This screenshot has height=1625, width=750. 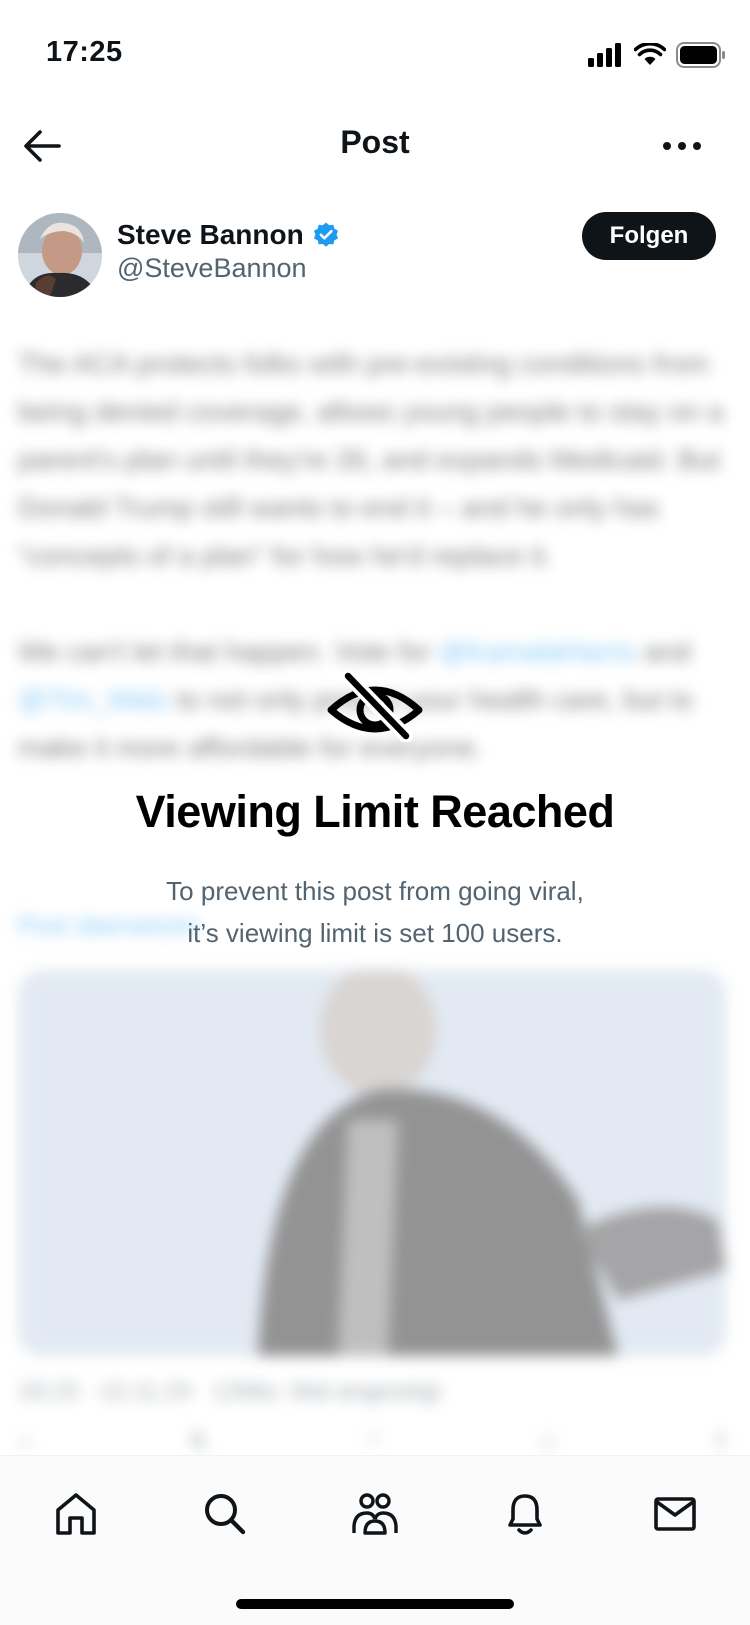 I want to click on like-icon: ♡, so click(x=374, y=1441).